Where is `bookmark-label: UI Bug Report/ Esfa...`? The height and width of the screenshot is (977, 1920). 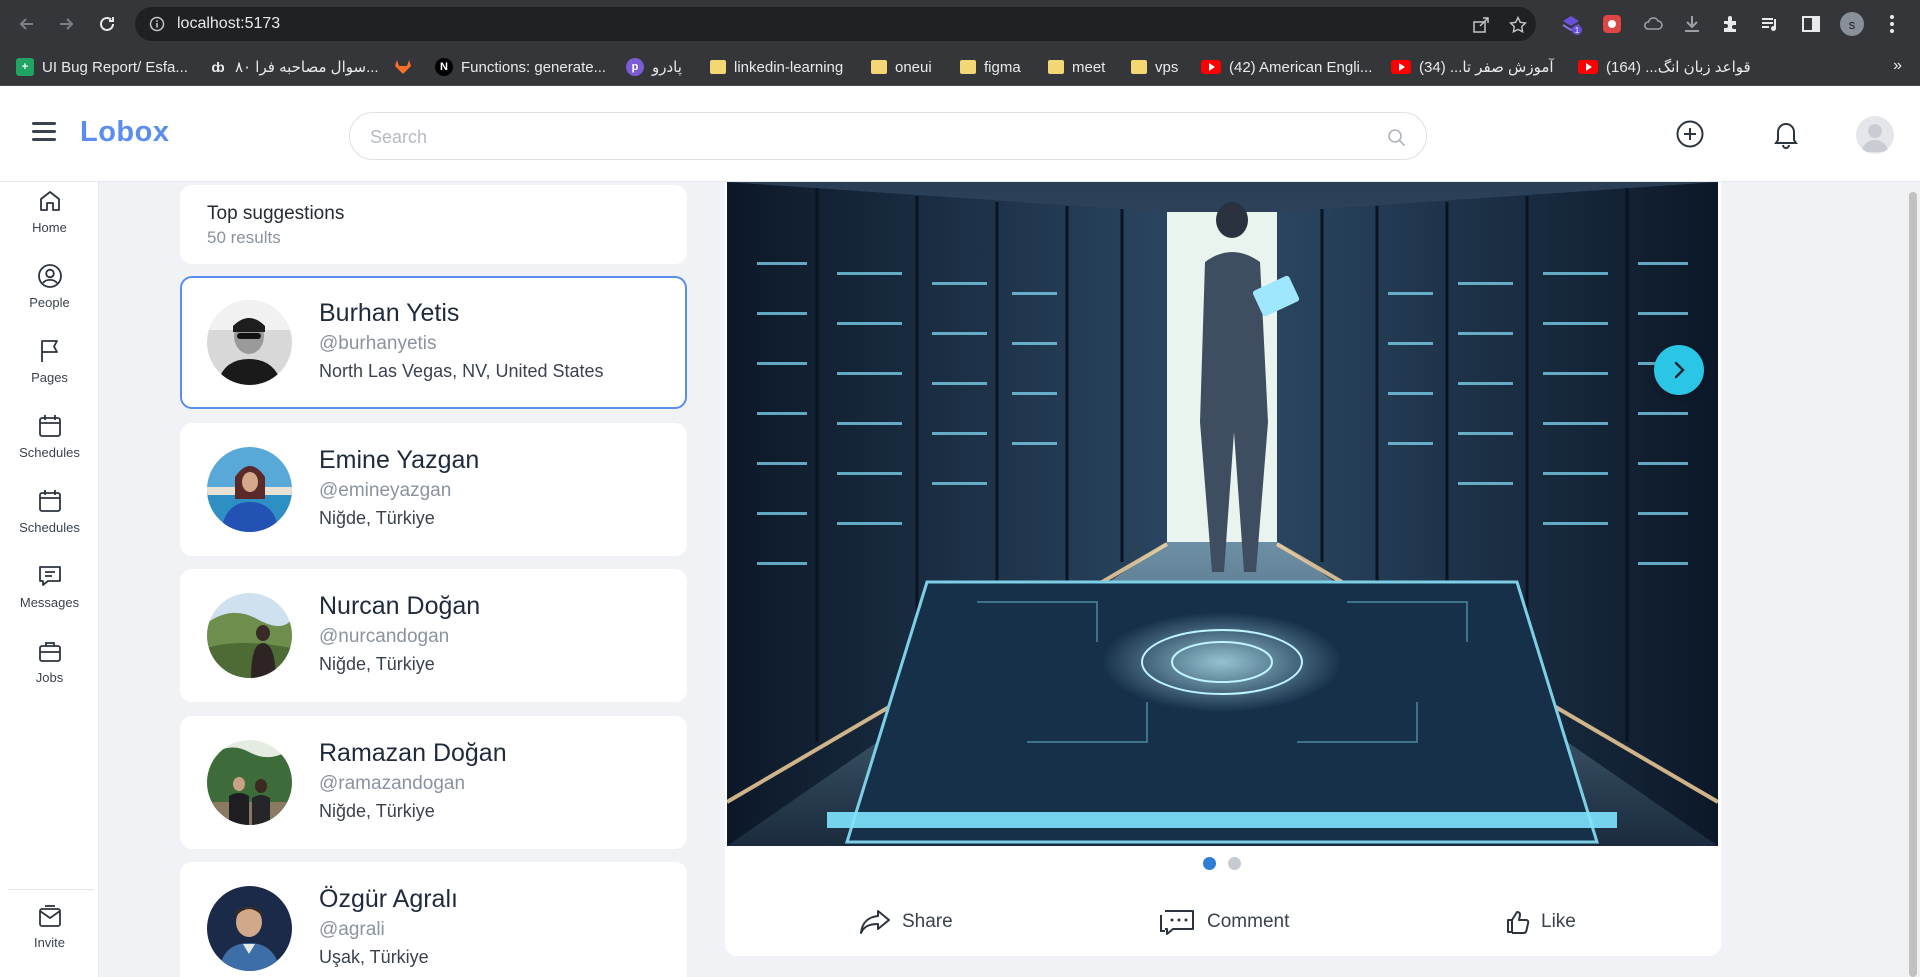 bookmark-label: UI Bug Report/ Esfa... is located at coordinates (115, 67).